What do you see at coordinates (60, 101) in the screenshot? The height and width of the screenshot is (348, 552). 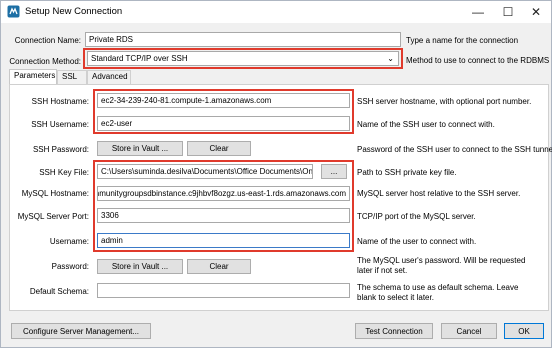 I see `ssh-hostname-label: SSH Hostname:` at bounding box center [60, 101].